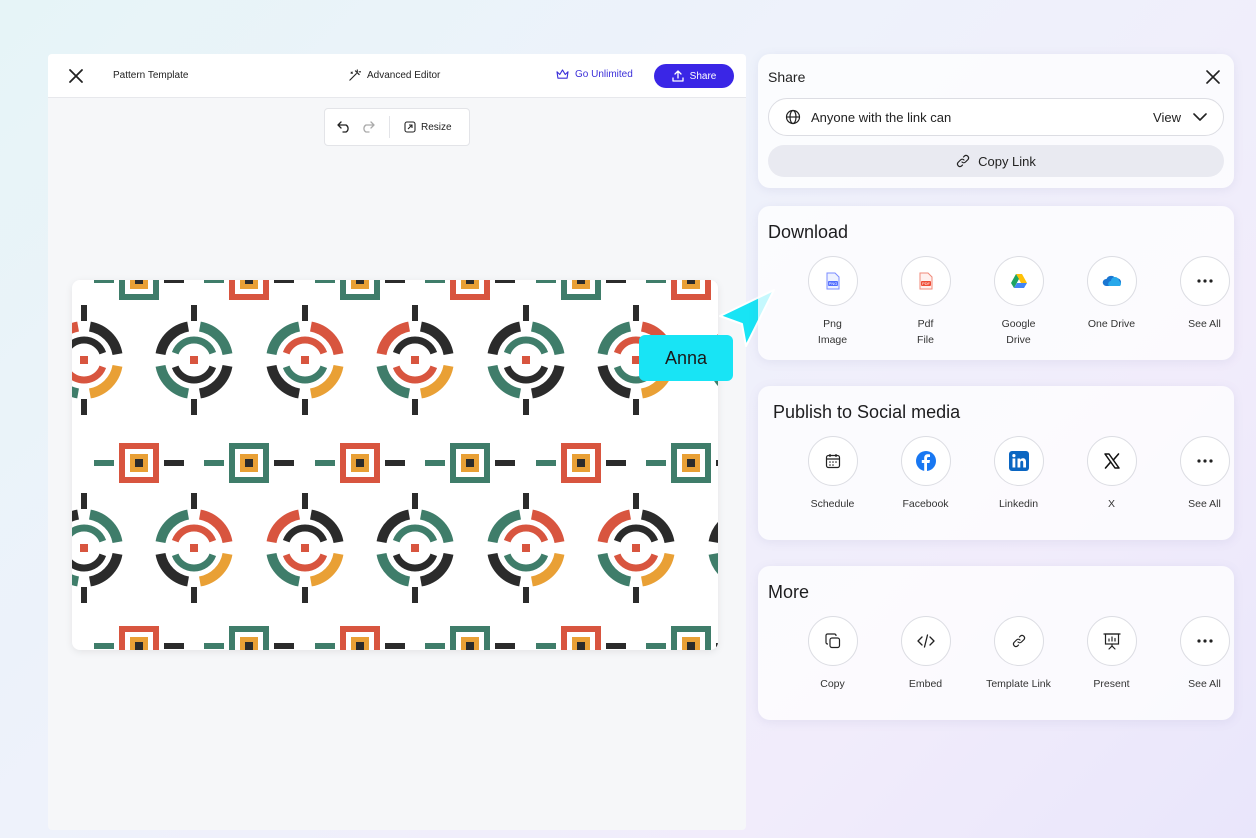 The width and height of the screenshot is (1256, 838). Describe the element at coordinates (867, 412) in the screenshot. I see `social-title: Publish to Social media` at that location.